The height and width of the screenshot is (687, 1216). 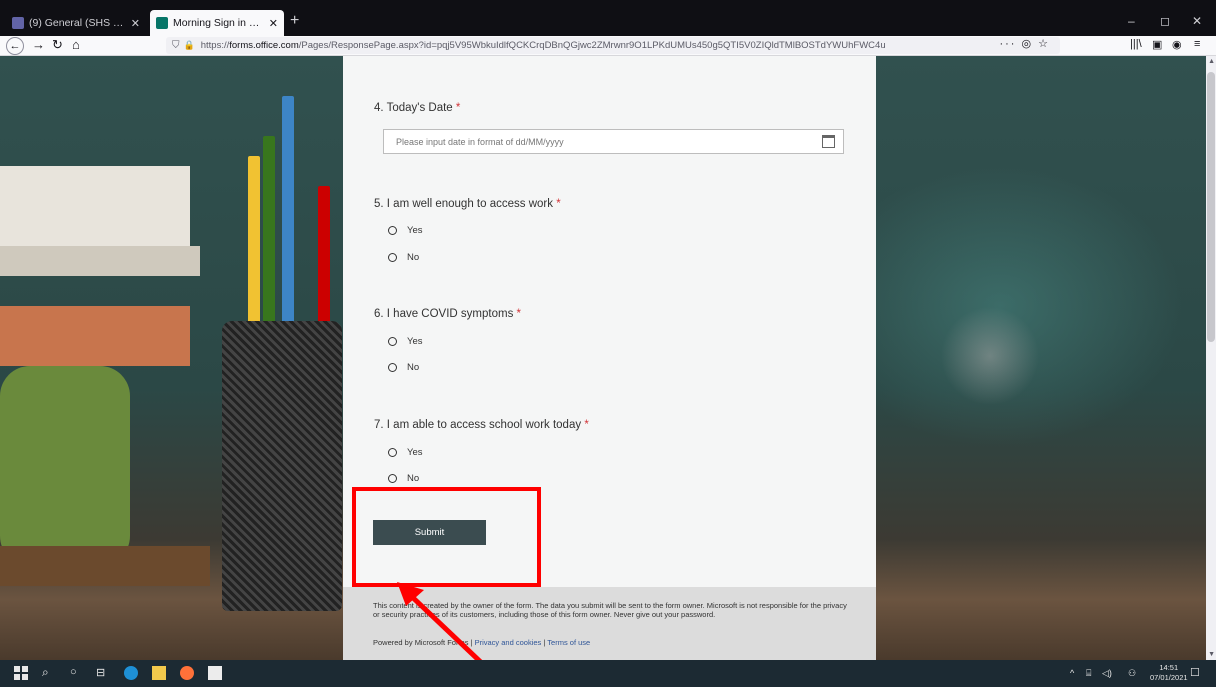 I want to click on scroll-down-icon: ▼, so click(x=1211, y=654).